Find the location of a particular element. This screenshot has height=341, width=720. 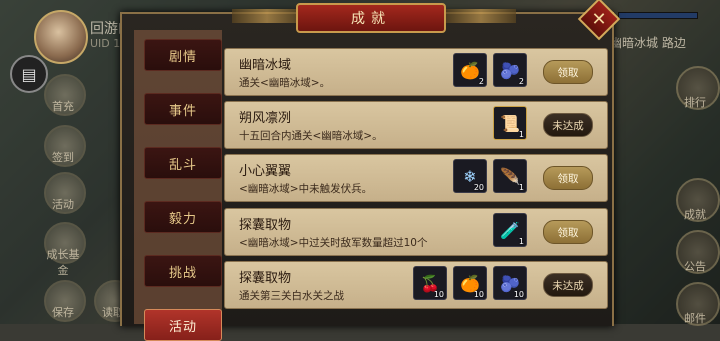

right-menu-label: 成就 is located at coordinates (695, 214).